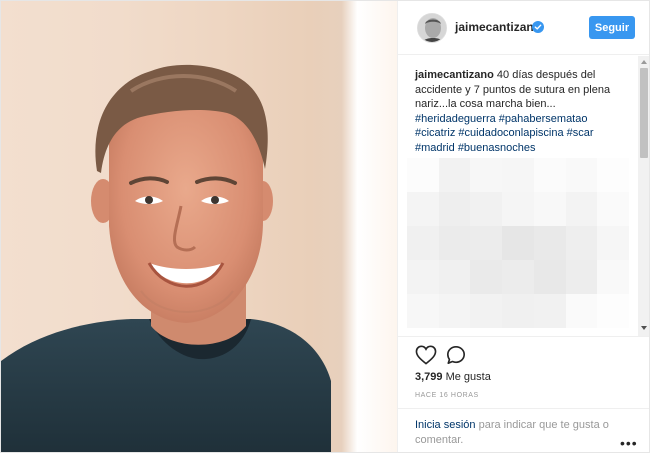 The image size is (650, 453). I want to click on caption-username: jaimecantizano, so click(454, 75).